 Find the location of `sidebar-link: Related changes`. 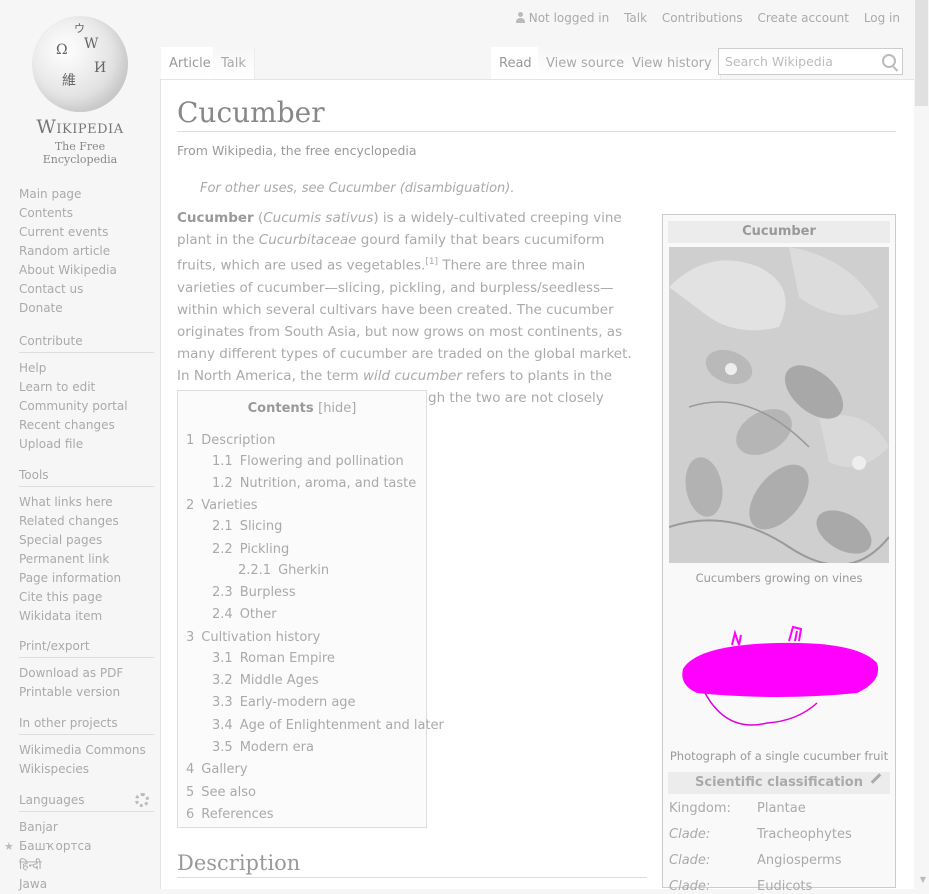

sidebar-link: Related changes is located at coordinates (86, 521).